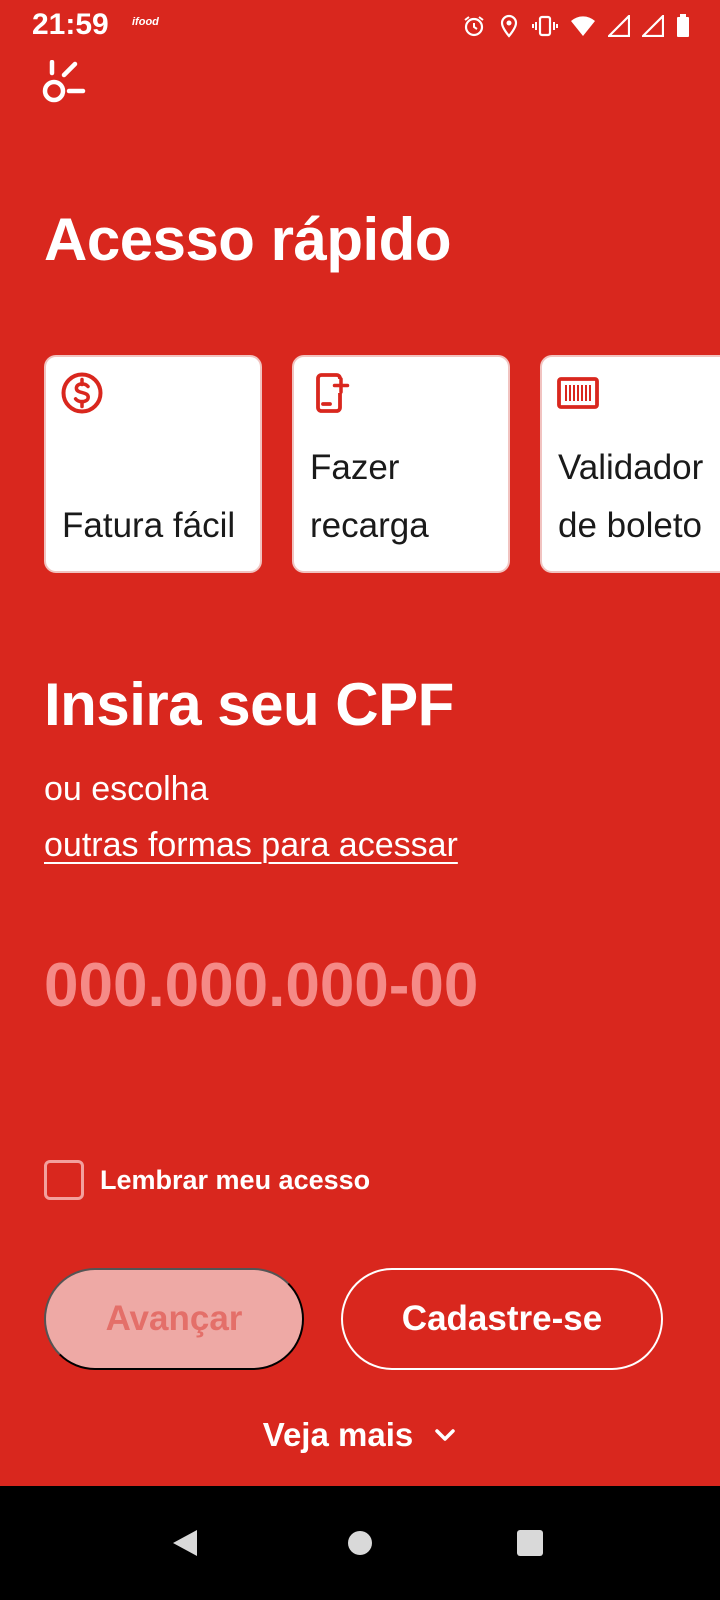 This screenshot has width=720, height=1600. I want to click on wifi-icon, so click(583, 26).